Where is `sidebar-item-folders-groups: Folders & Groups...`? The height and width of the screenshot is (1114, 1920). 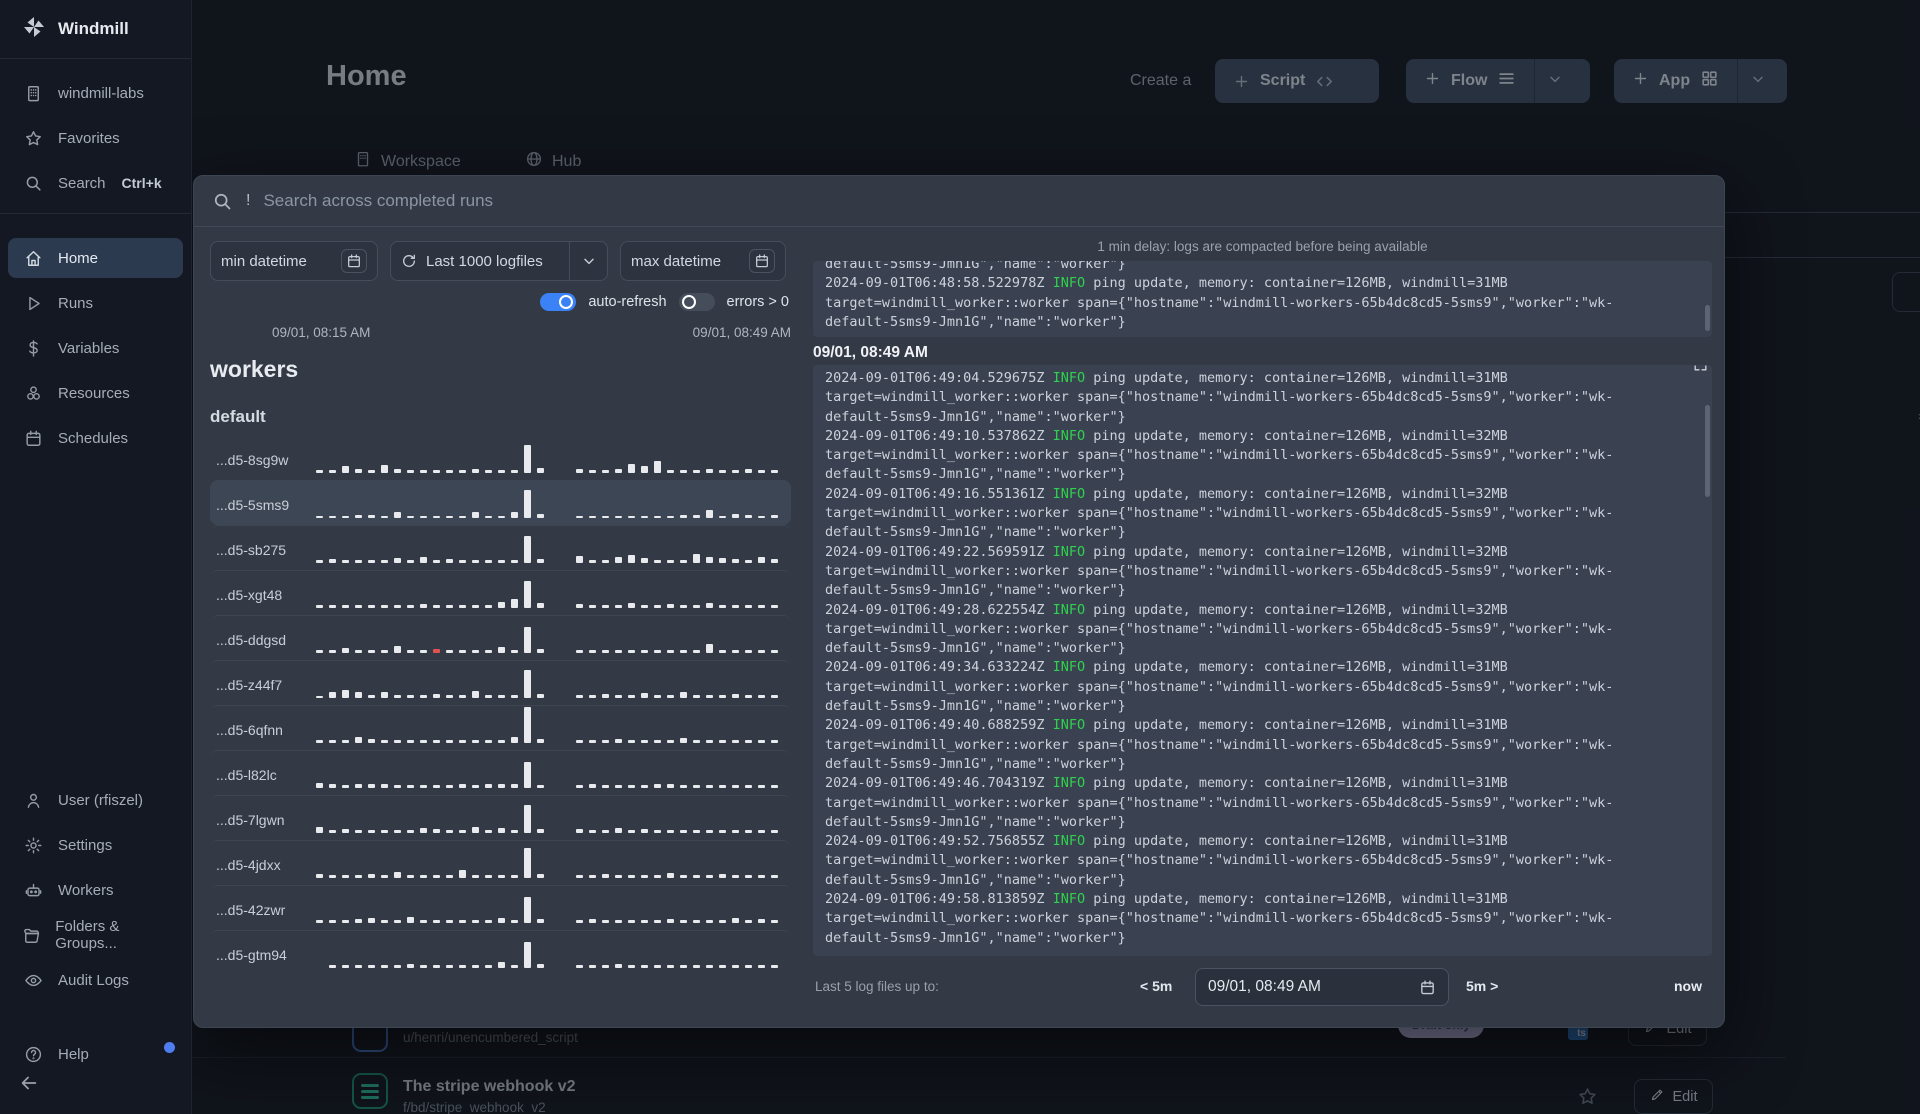
sidebar-item-folders-groups: Folders & Groups... is located at coordinates (95, 935).